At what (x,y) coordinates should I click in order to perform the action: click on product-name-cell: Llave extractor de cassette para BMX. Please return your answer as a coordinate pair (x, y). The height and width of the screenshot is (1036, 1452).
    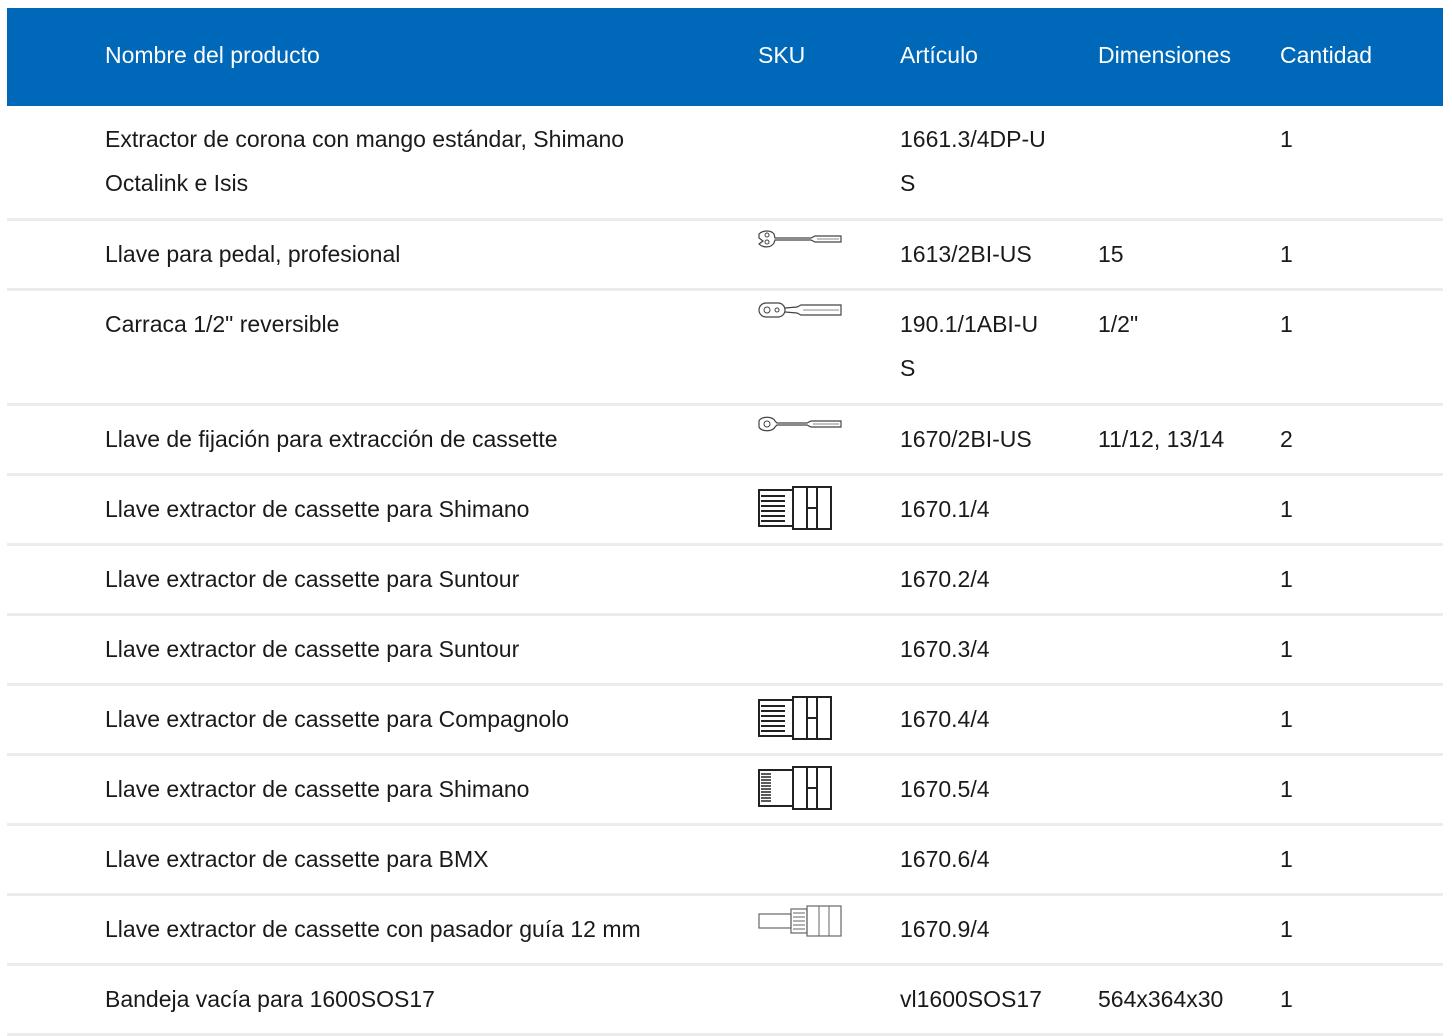
    Looking at the image, I should click on (297, 859).